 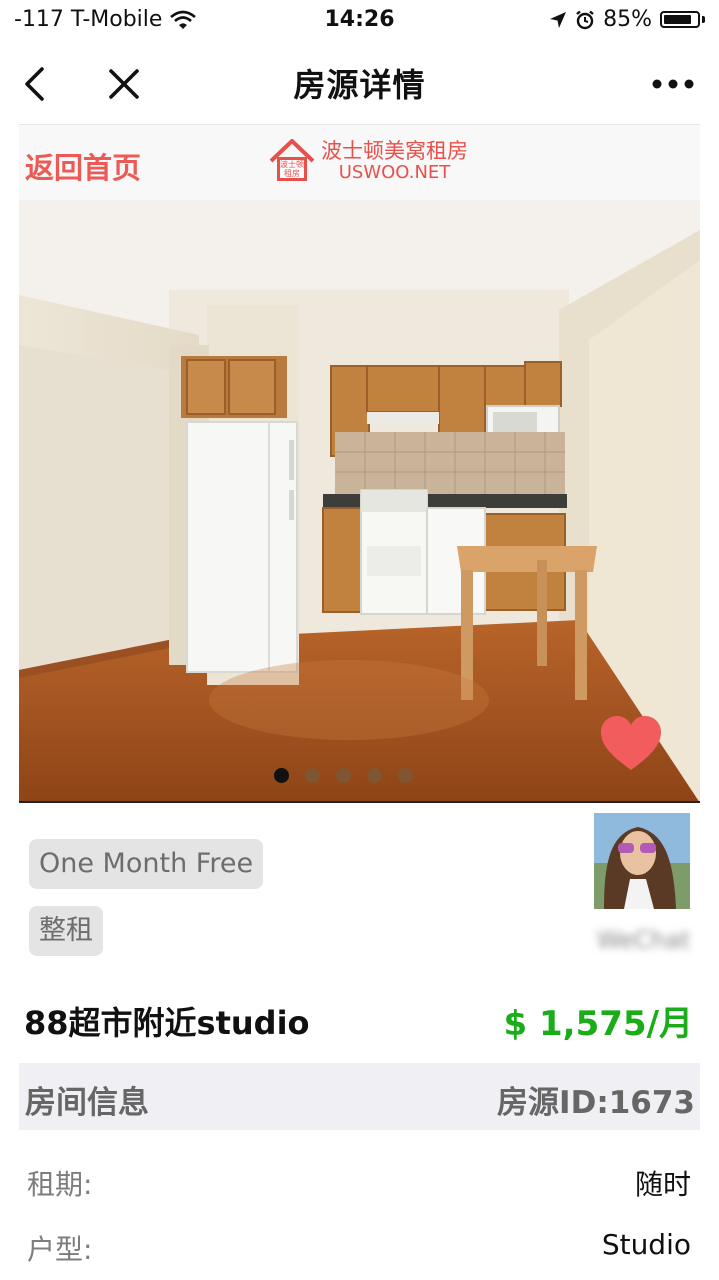 What do you see at coordinates (292, 164) in the screenshot?
I see `logo-badge-text: 波士顿` at bounding box center [292, 164].